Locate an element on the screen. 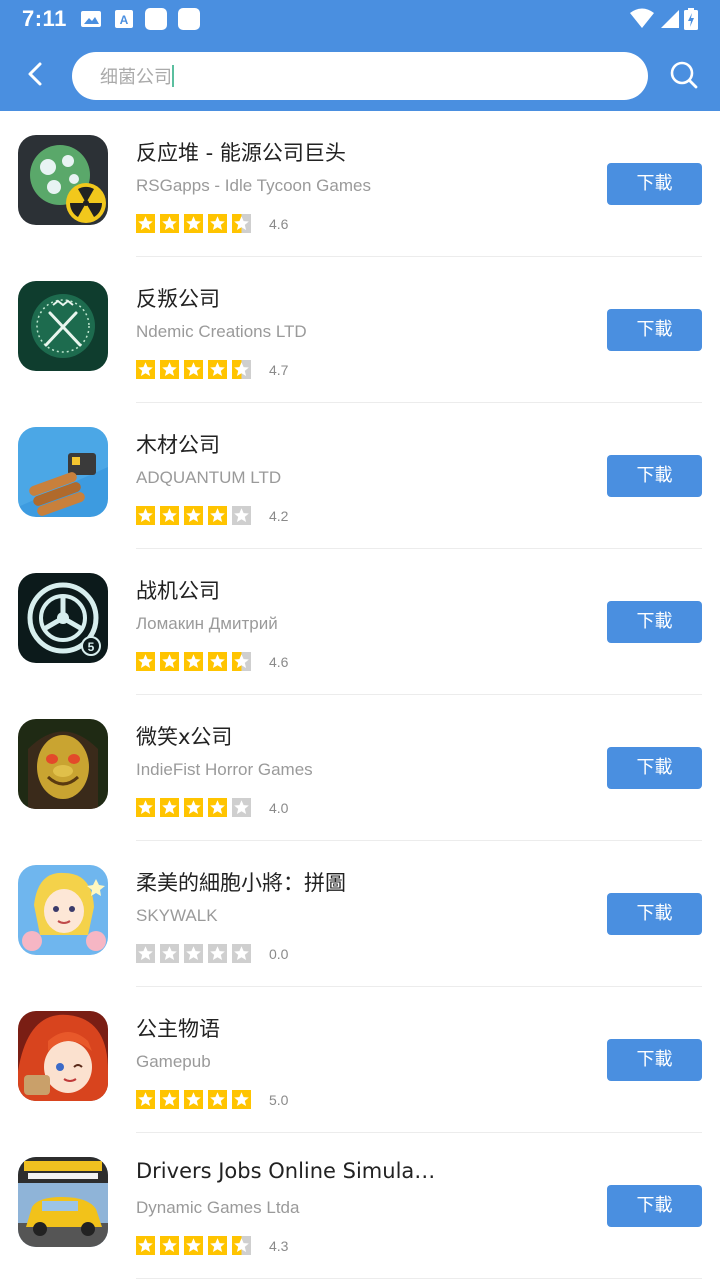  svg-text: 5 is located at coordinates (91, 647).